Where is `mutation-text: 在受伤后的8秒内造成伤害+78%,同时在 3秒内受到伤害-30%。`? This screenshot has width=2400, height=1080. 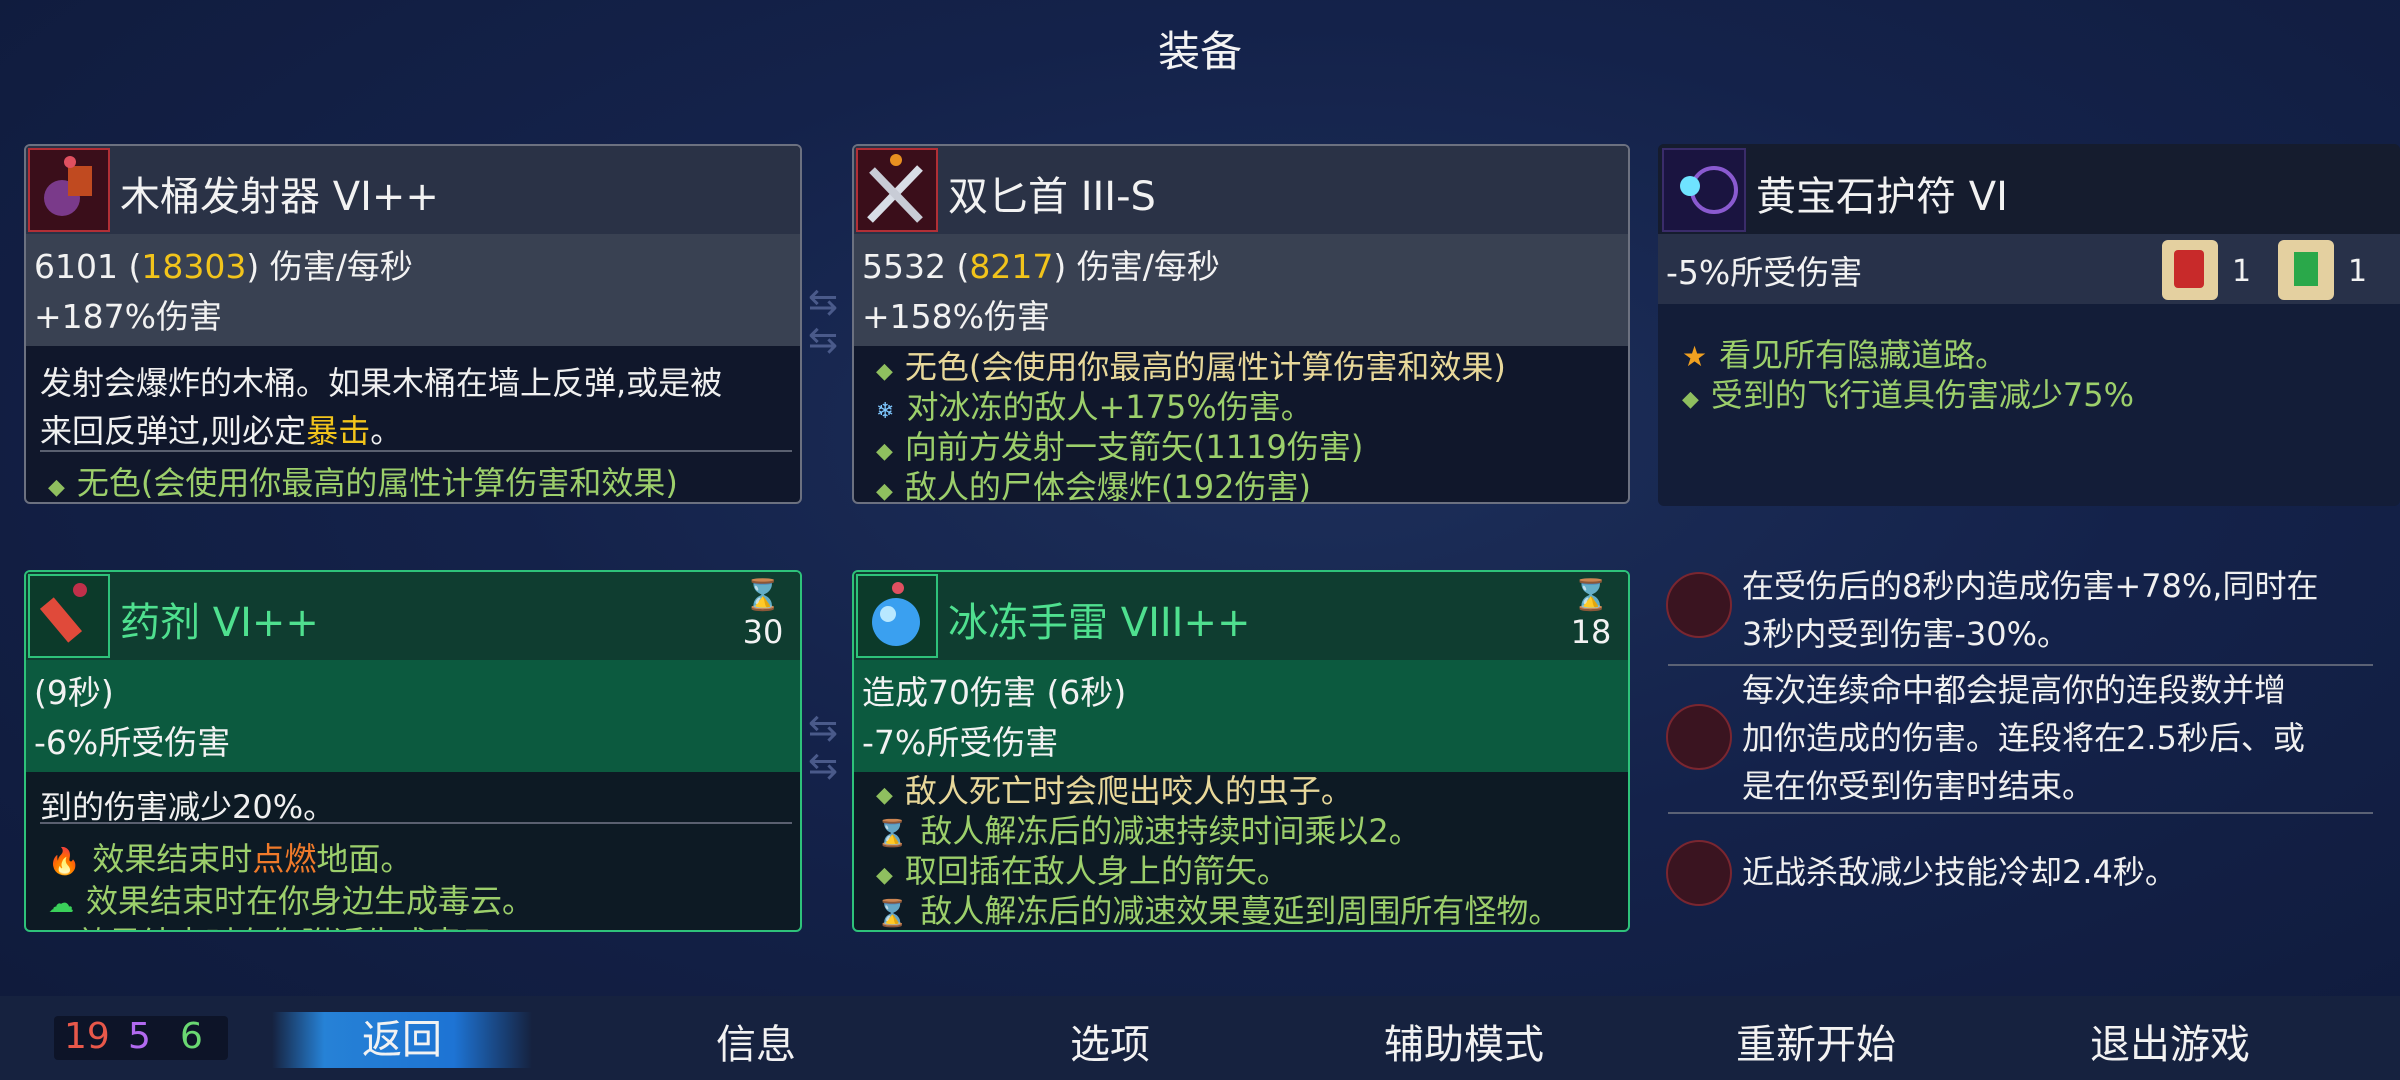 mutation-text: 在受伤后的8秒内造成伤害+78%,同时在 3秒内受到伤害-30%。 is located at coordinates (2030, 610).